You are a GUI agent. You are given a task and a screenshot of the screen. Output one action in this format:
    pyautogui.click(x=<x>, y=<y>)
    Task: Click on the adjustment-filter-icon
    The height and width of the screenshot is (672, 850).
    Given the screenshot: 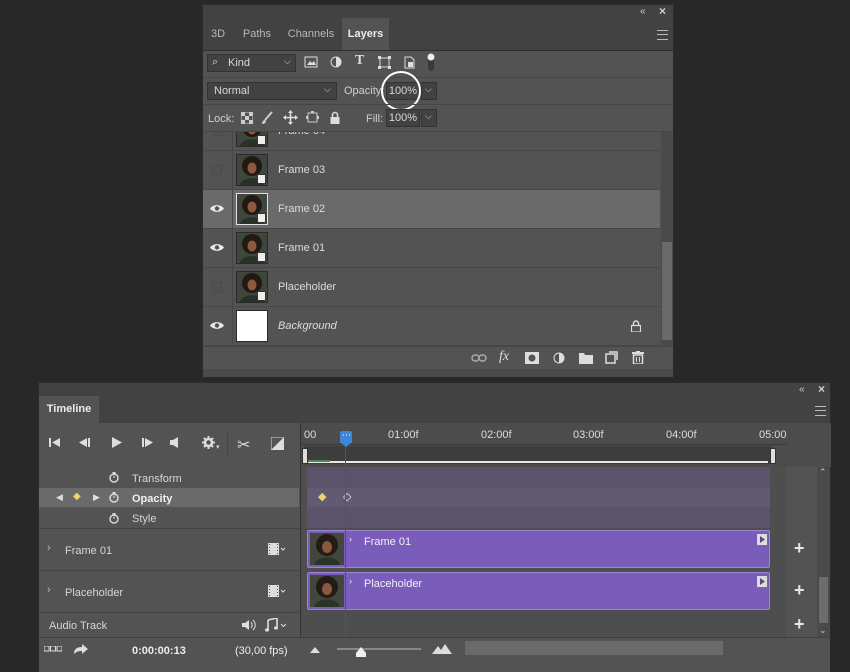 What is the action you would take?
    pyautogui.click(x=336, y=62)
    